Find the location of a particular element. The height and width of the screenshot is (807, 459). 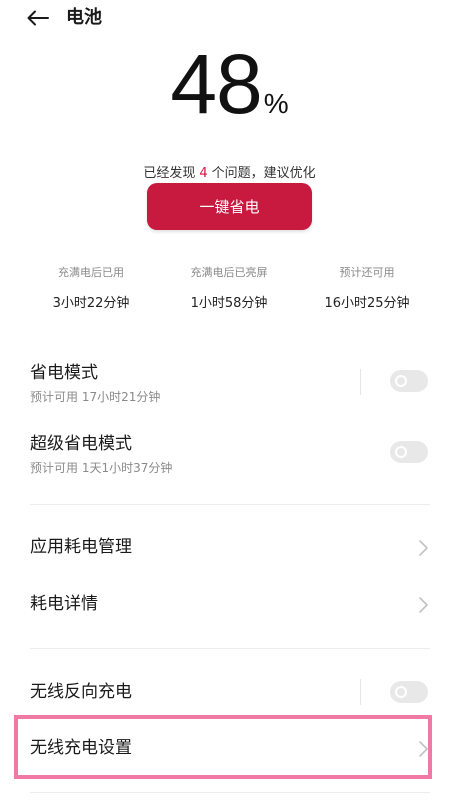

wireless-reverse-charging-row: 无线反向充电 is located at coordinates (230, 693).